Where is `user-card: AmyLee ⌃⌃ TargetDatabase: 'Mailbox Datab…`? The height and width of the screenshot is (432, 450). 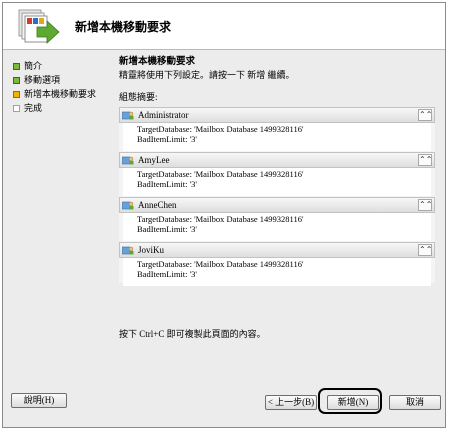 user-card: AmyLee ⌃⌃ TargetDatabase: 'Mailbox Datab… is located at coordinates (277, 174).